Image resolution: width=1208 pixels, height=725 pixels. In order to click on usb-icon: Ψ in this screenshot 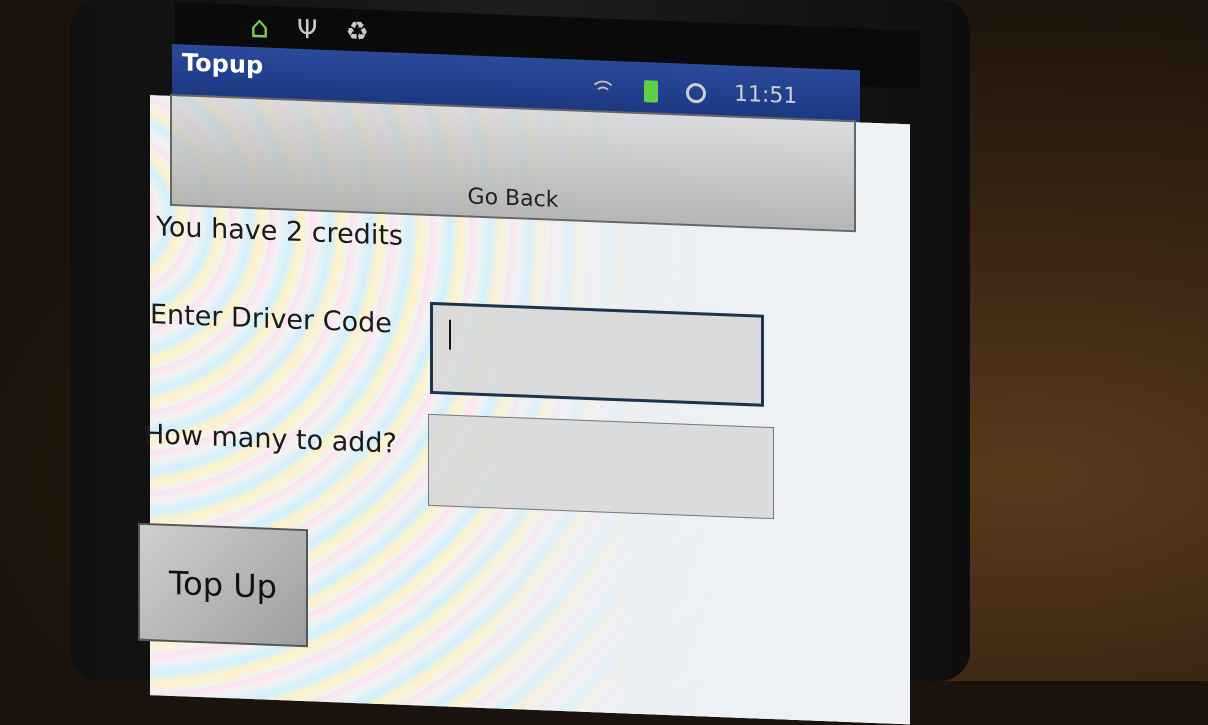, I will do `click(307, 30)`.